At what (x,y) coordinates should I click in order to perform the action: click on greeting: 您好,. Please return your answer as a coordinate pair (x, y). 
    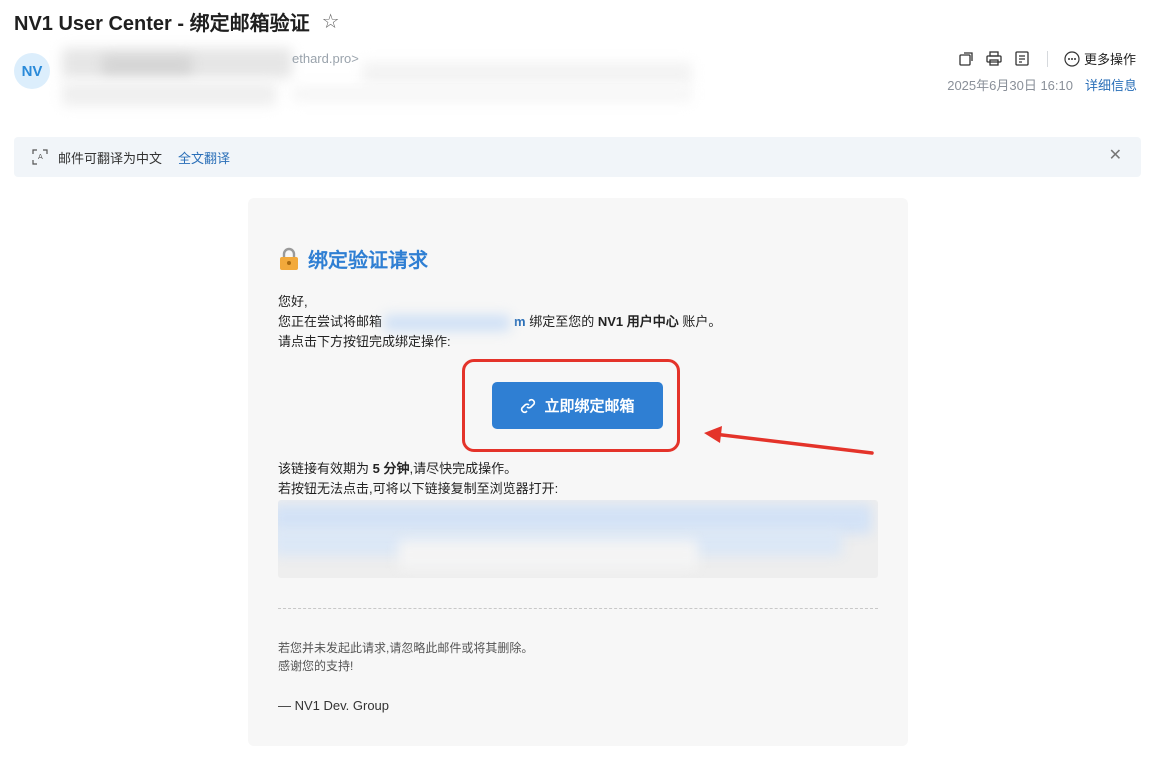
    Looking at the image, I should click on (293, 301).